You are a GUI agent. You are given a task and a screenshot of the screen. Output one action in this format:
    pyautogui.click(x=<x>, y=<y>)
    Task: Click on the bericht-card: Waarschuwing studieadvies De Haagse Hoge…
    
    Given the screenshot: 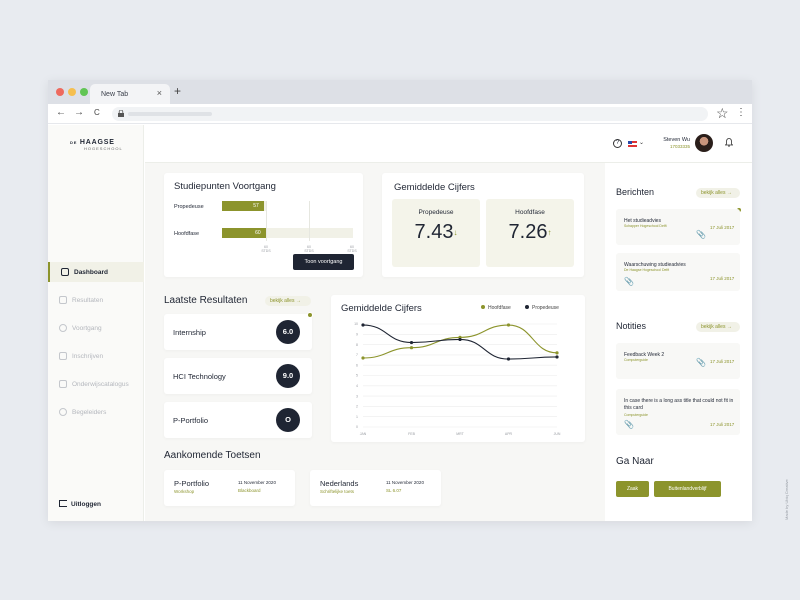 What is the action you would take?
    pyautogui.click(x=678, y=272)
    